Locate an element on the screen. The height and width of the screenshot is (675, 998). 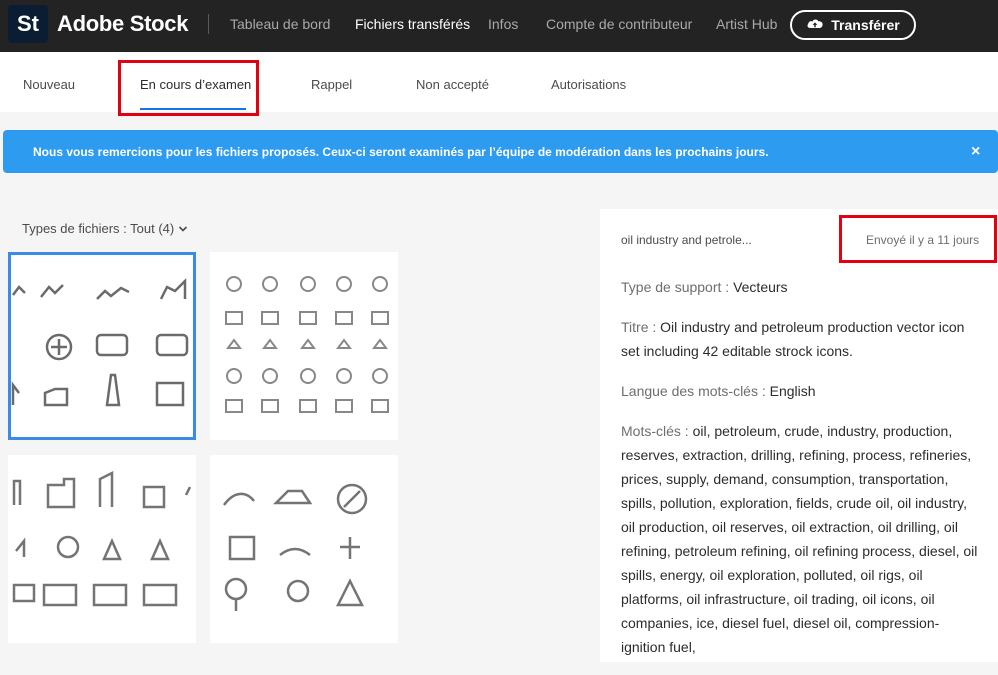
nav-info: Infos is located at coordinates (503, 24).